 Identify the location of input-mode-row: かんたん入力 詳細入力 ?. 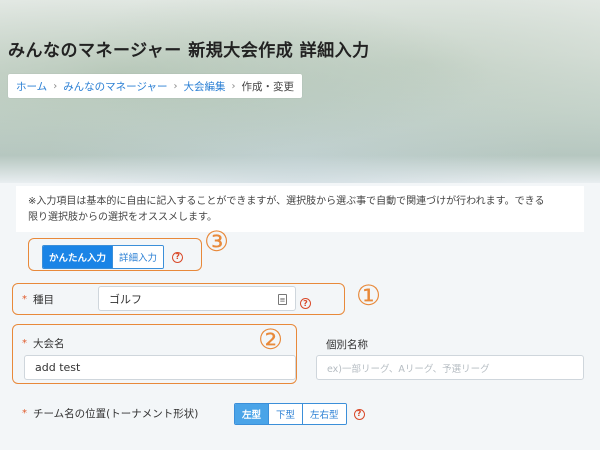
(113, 257).